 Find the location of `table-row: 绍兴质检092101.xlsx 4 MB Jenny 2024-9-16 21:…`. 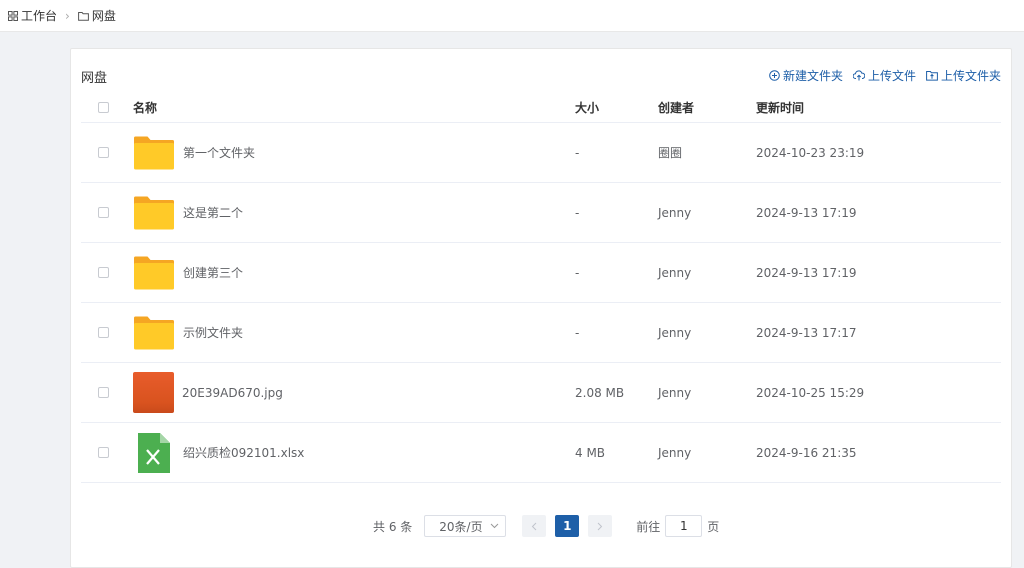

table-row: 绍兴质检092101.xlsx 4 MB Jenny 2024-9-16 21:… is located at coordinates (541, 453).